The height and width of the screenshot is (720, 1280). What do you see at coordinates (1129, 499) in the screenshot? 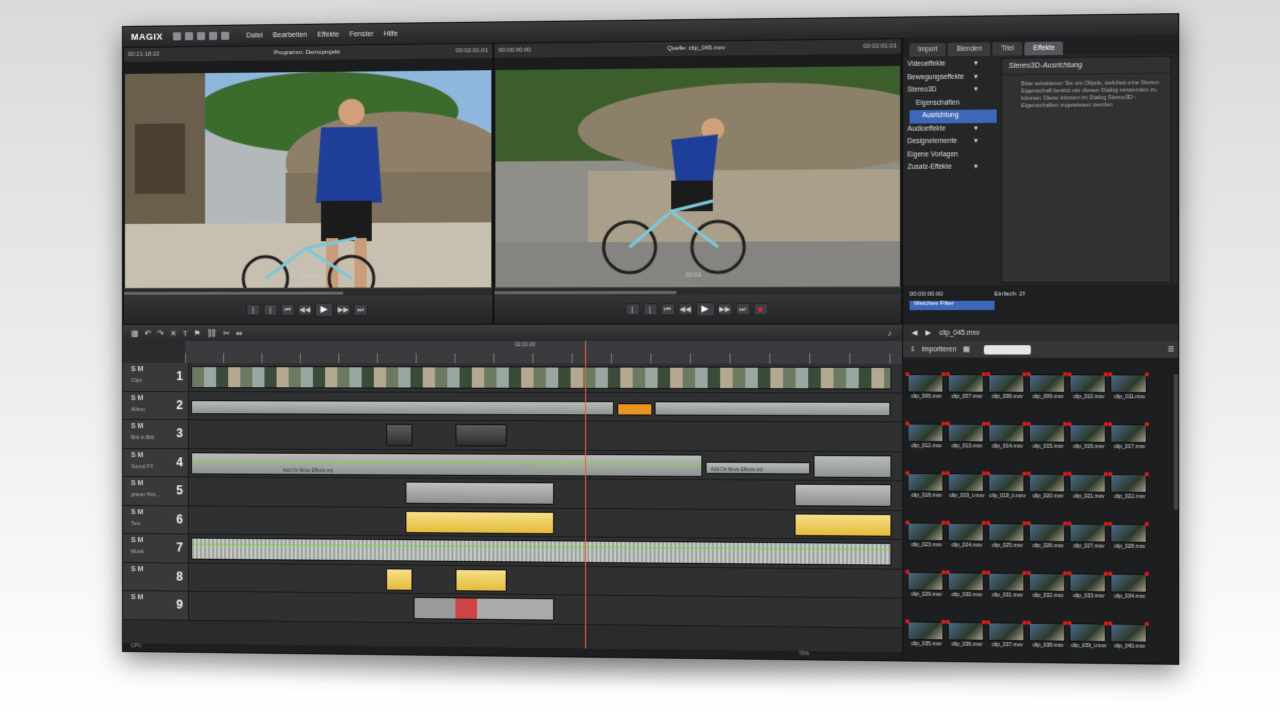
I see `media-thumbnail: clip_022.mxv` at bounding box center [1129, 499].